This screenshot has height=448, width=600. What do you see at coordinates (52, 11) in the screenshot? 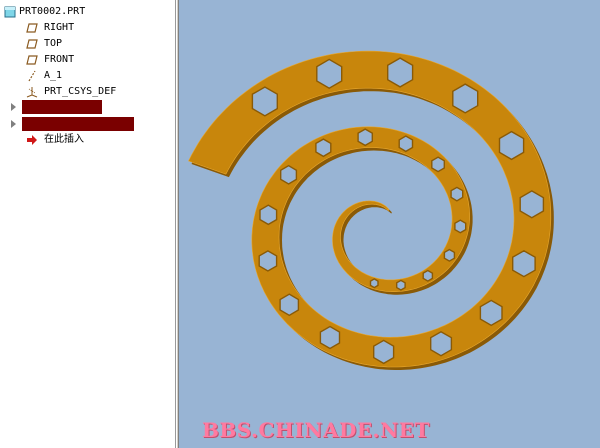
I see `tree-root-label: PRT0002.PRT` at bounding box center [52, 11].